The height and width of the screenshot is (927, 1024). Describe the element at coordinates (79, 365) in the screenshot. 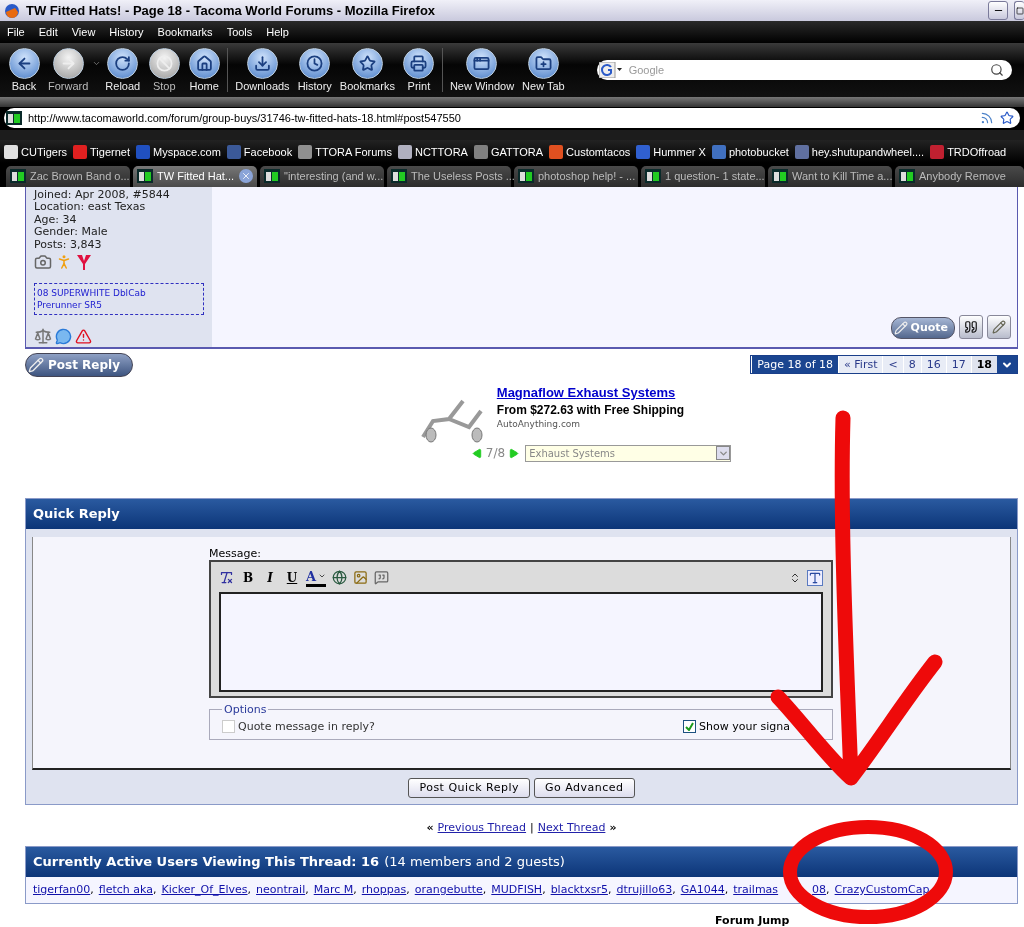

I see `post-reply-button: Post Reply` at that location.